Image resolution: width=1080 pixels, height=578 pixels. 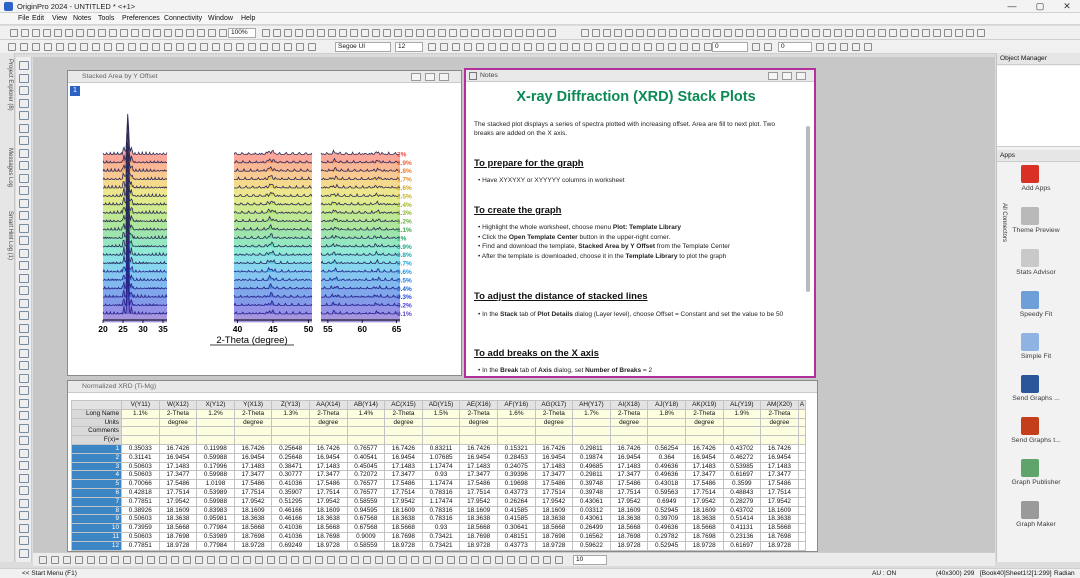 I want to click on tab-project-explorer: Project Explorer (8), so click(x=7, y=99).